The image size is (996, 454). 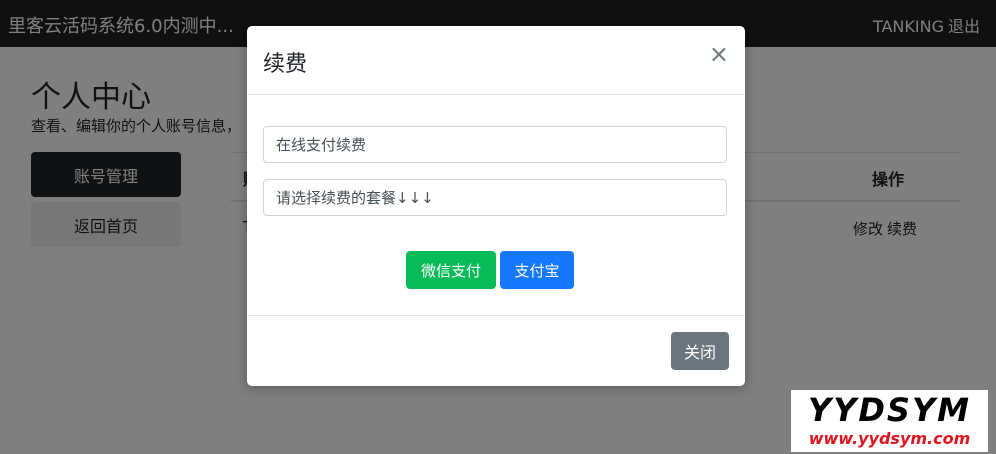 I want to click on close-button: 关闭, so click(x=700, y=351).